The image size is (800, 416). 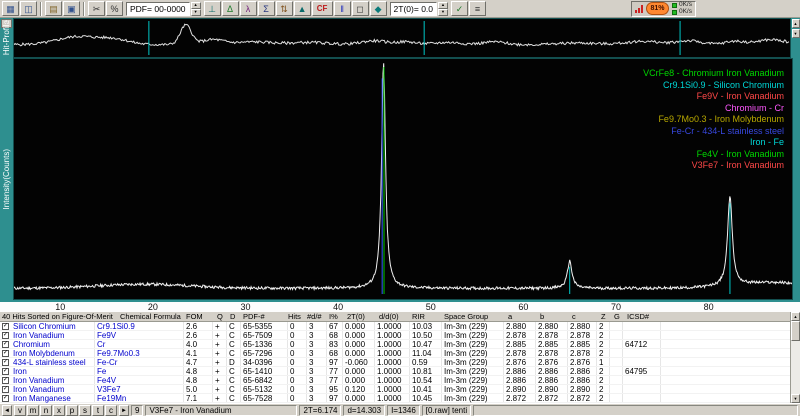 What do you see at coordinates (795, 23) in the screenshot?
I see `strip-up-button: ▲` at bounding box center [795, 23].